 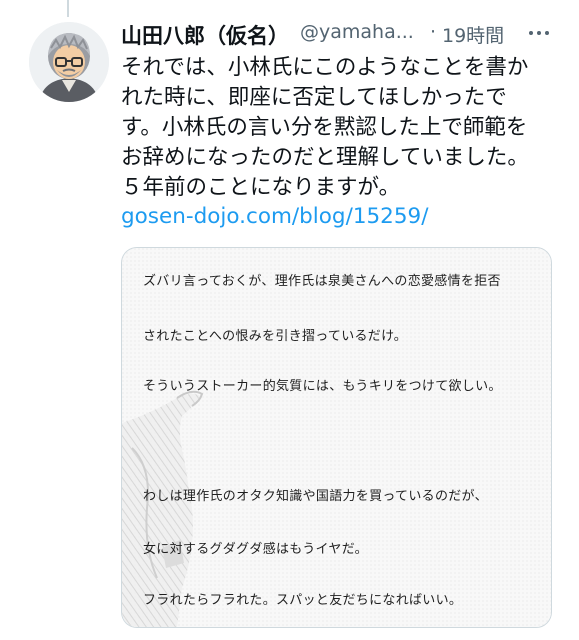 I want to click on media-text-line: フラれたらフラれた。スパッと友だちになればいい。, so click(x=303, y=600).